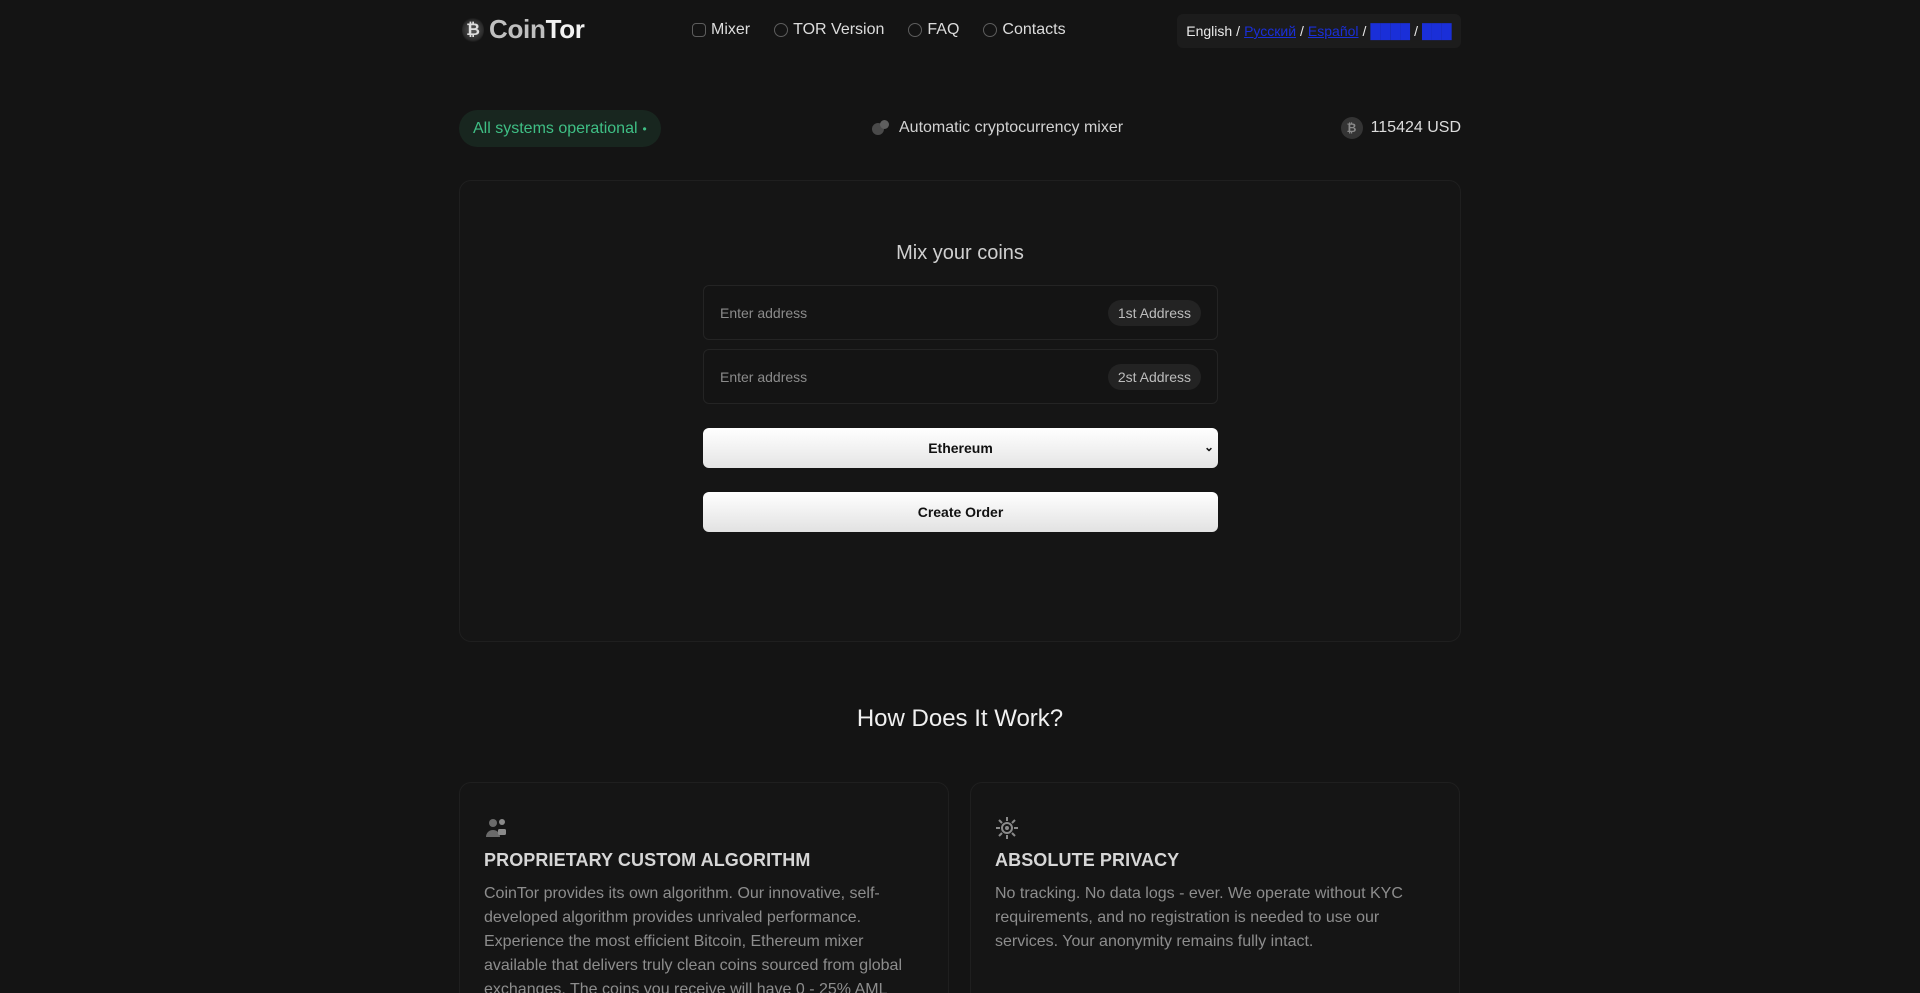 Image resolution: width=1920 pixels, height=993 pixels. I want to click on privacy-icon, so click(1007, 828).